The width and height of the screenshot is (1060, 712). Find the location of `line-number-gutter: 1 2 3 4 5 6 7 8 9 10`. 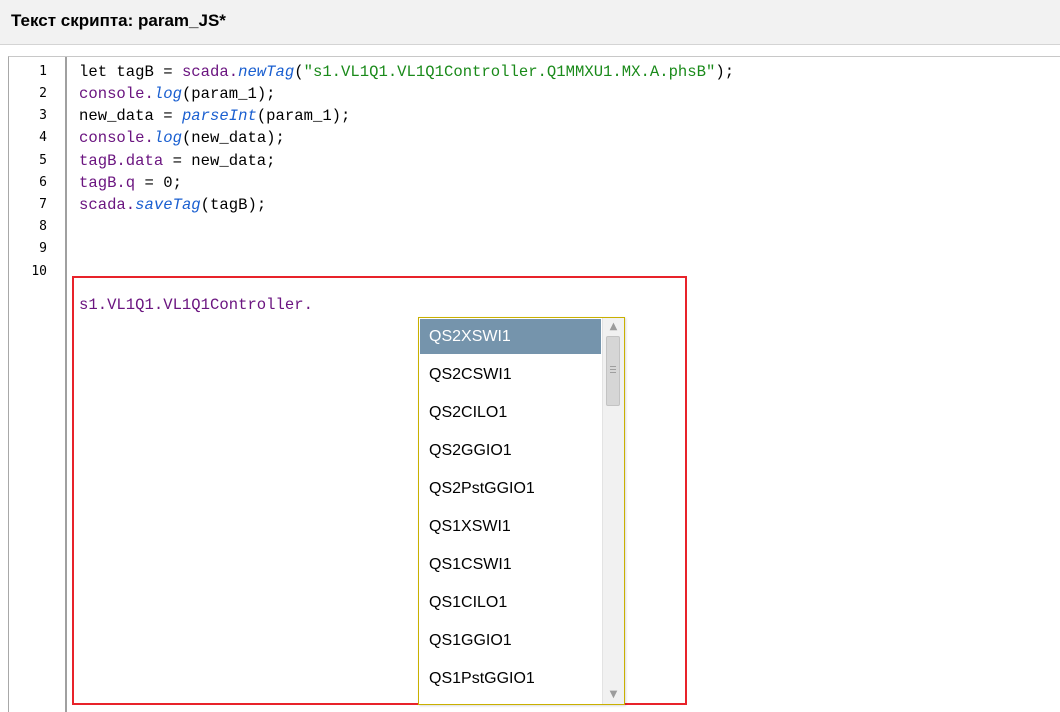

line-number-gutter: 1 2 3 4 5 6 7 8 9 10 is located at coordinates (38, 384).